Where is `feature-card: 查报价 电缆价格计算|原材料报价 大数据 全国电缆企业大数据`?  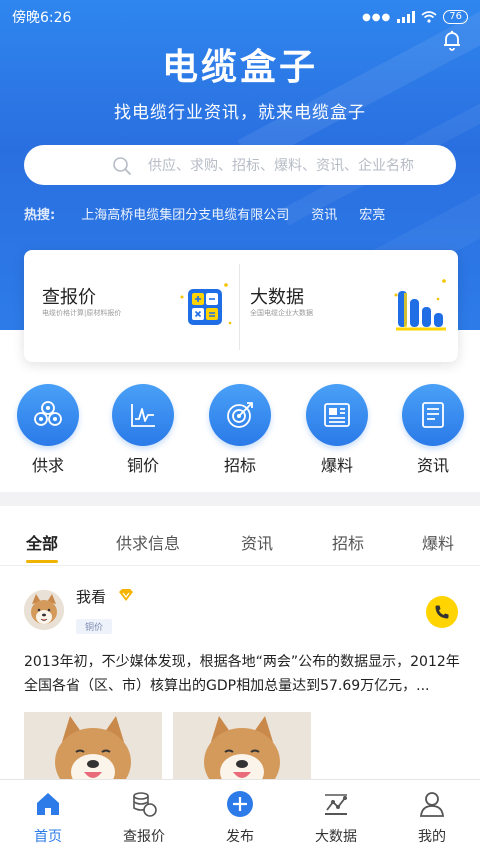
feature-card: 查报价 电缆价格计算|原材料报价 大数据 全国电缆企业大数据 is located at coordinates (241, 306).